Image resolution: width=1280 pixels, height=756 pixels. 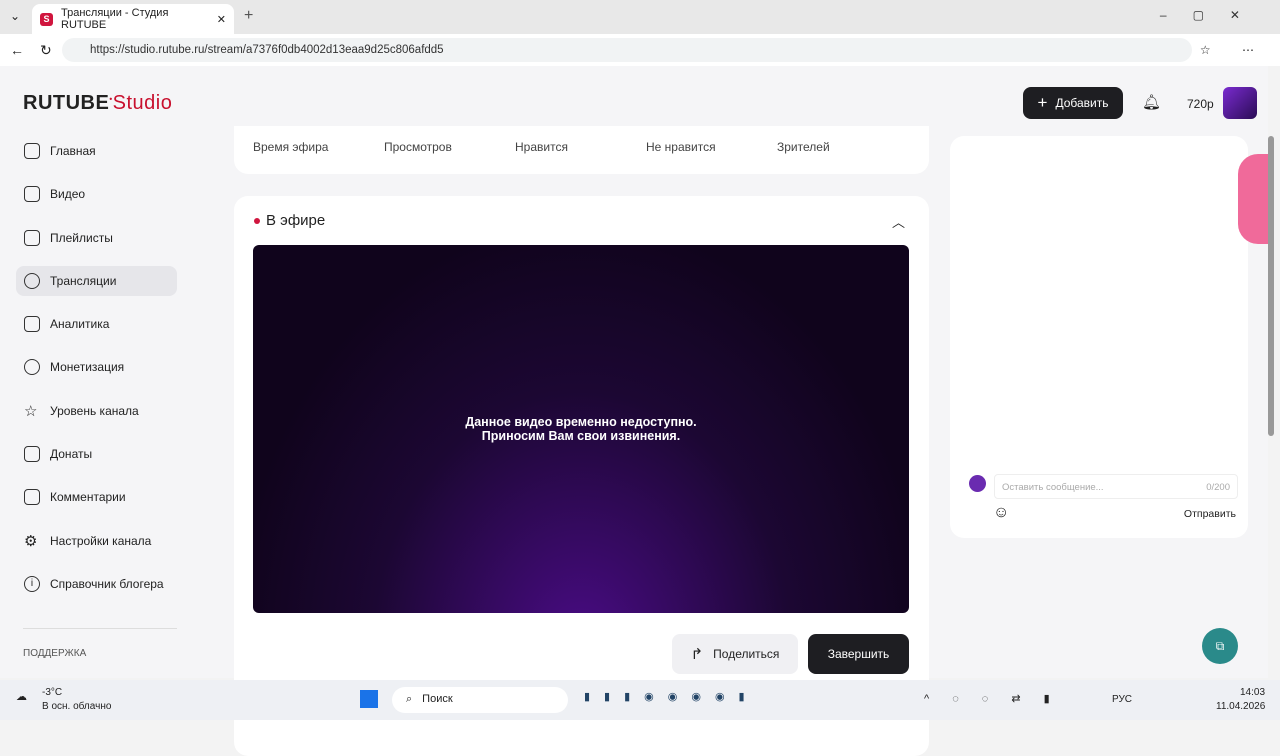 What do you see at coordinates (46, 50) in the screenshot?
I see `reload-icon: ↻` at bounding box center [46, 50].